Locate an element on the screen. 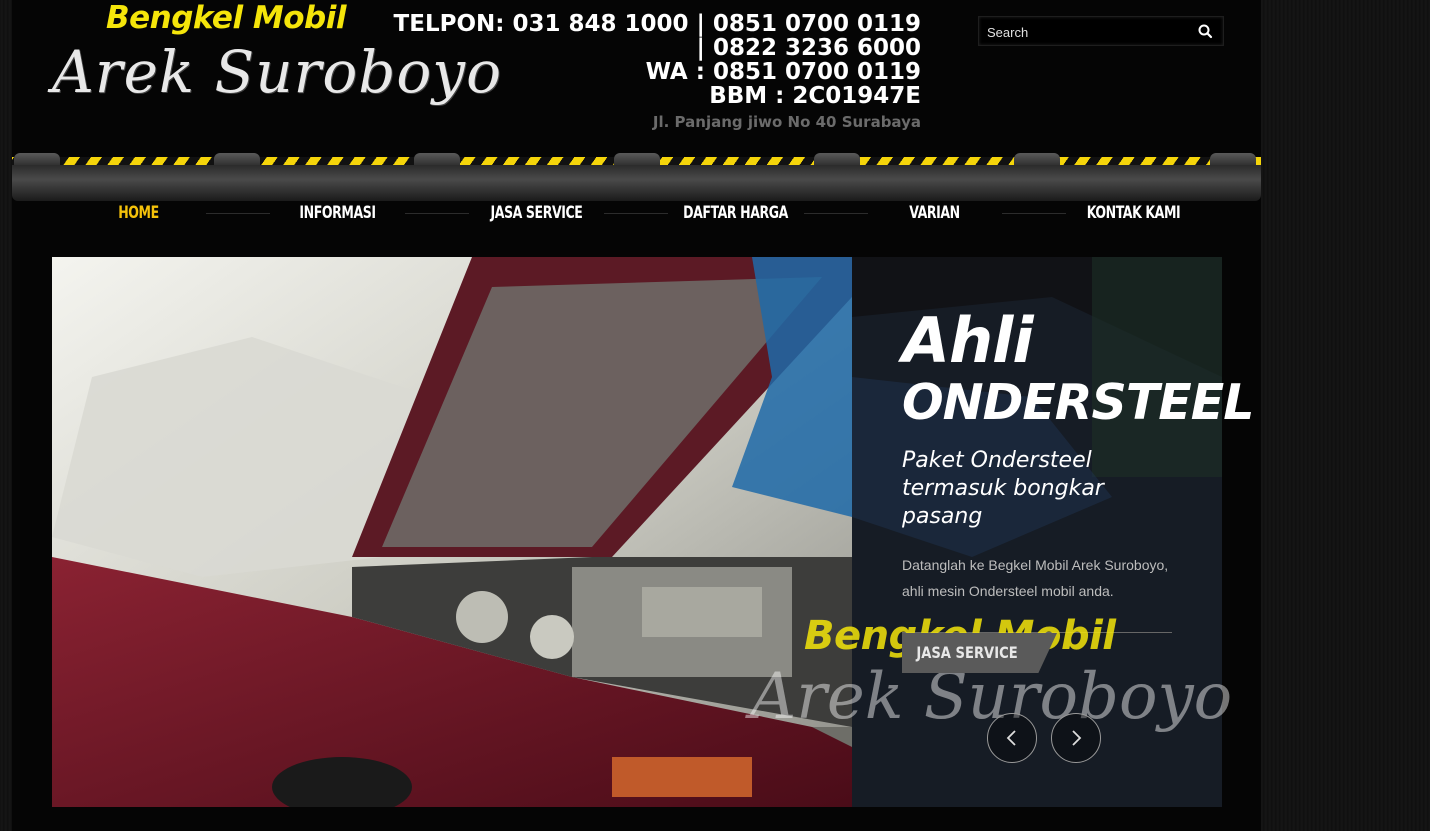 The width and height of the screenshot is (1430, 831). chevron-left-icon is located at coordinates (1011, 738).